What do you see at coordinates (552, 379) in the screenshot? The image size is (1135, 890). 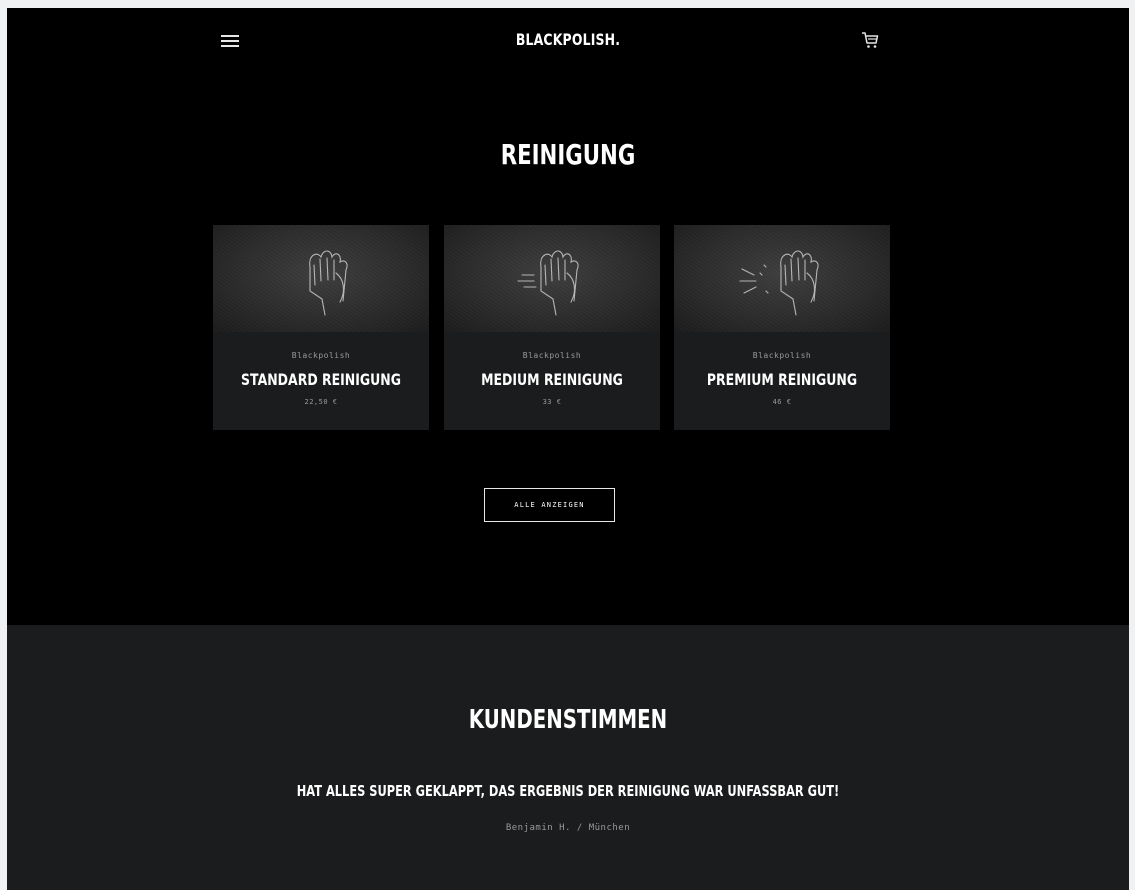 I see `product-name: MEDIUM REINIGUNG` at bounding box center [552, 379].